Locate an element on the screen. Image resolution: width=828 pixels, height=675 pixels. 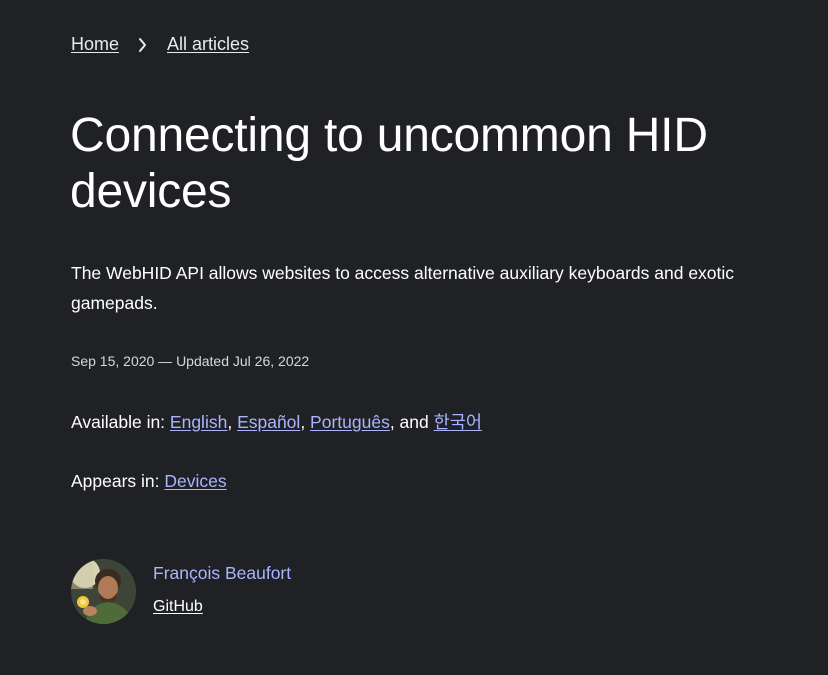
avatar is located at coordinates (103, 591).